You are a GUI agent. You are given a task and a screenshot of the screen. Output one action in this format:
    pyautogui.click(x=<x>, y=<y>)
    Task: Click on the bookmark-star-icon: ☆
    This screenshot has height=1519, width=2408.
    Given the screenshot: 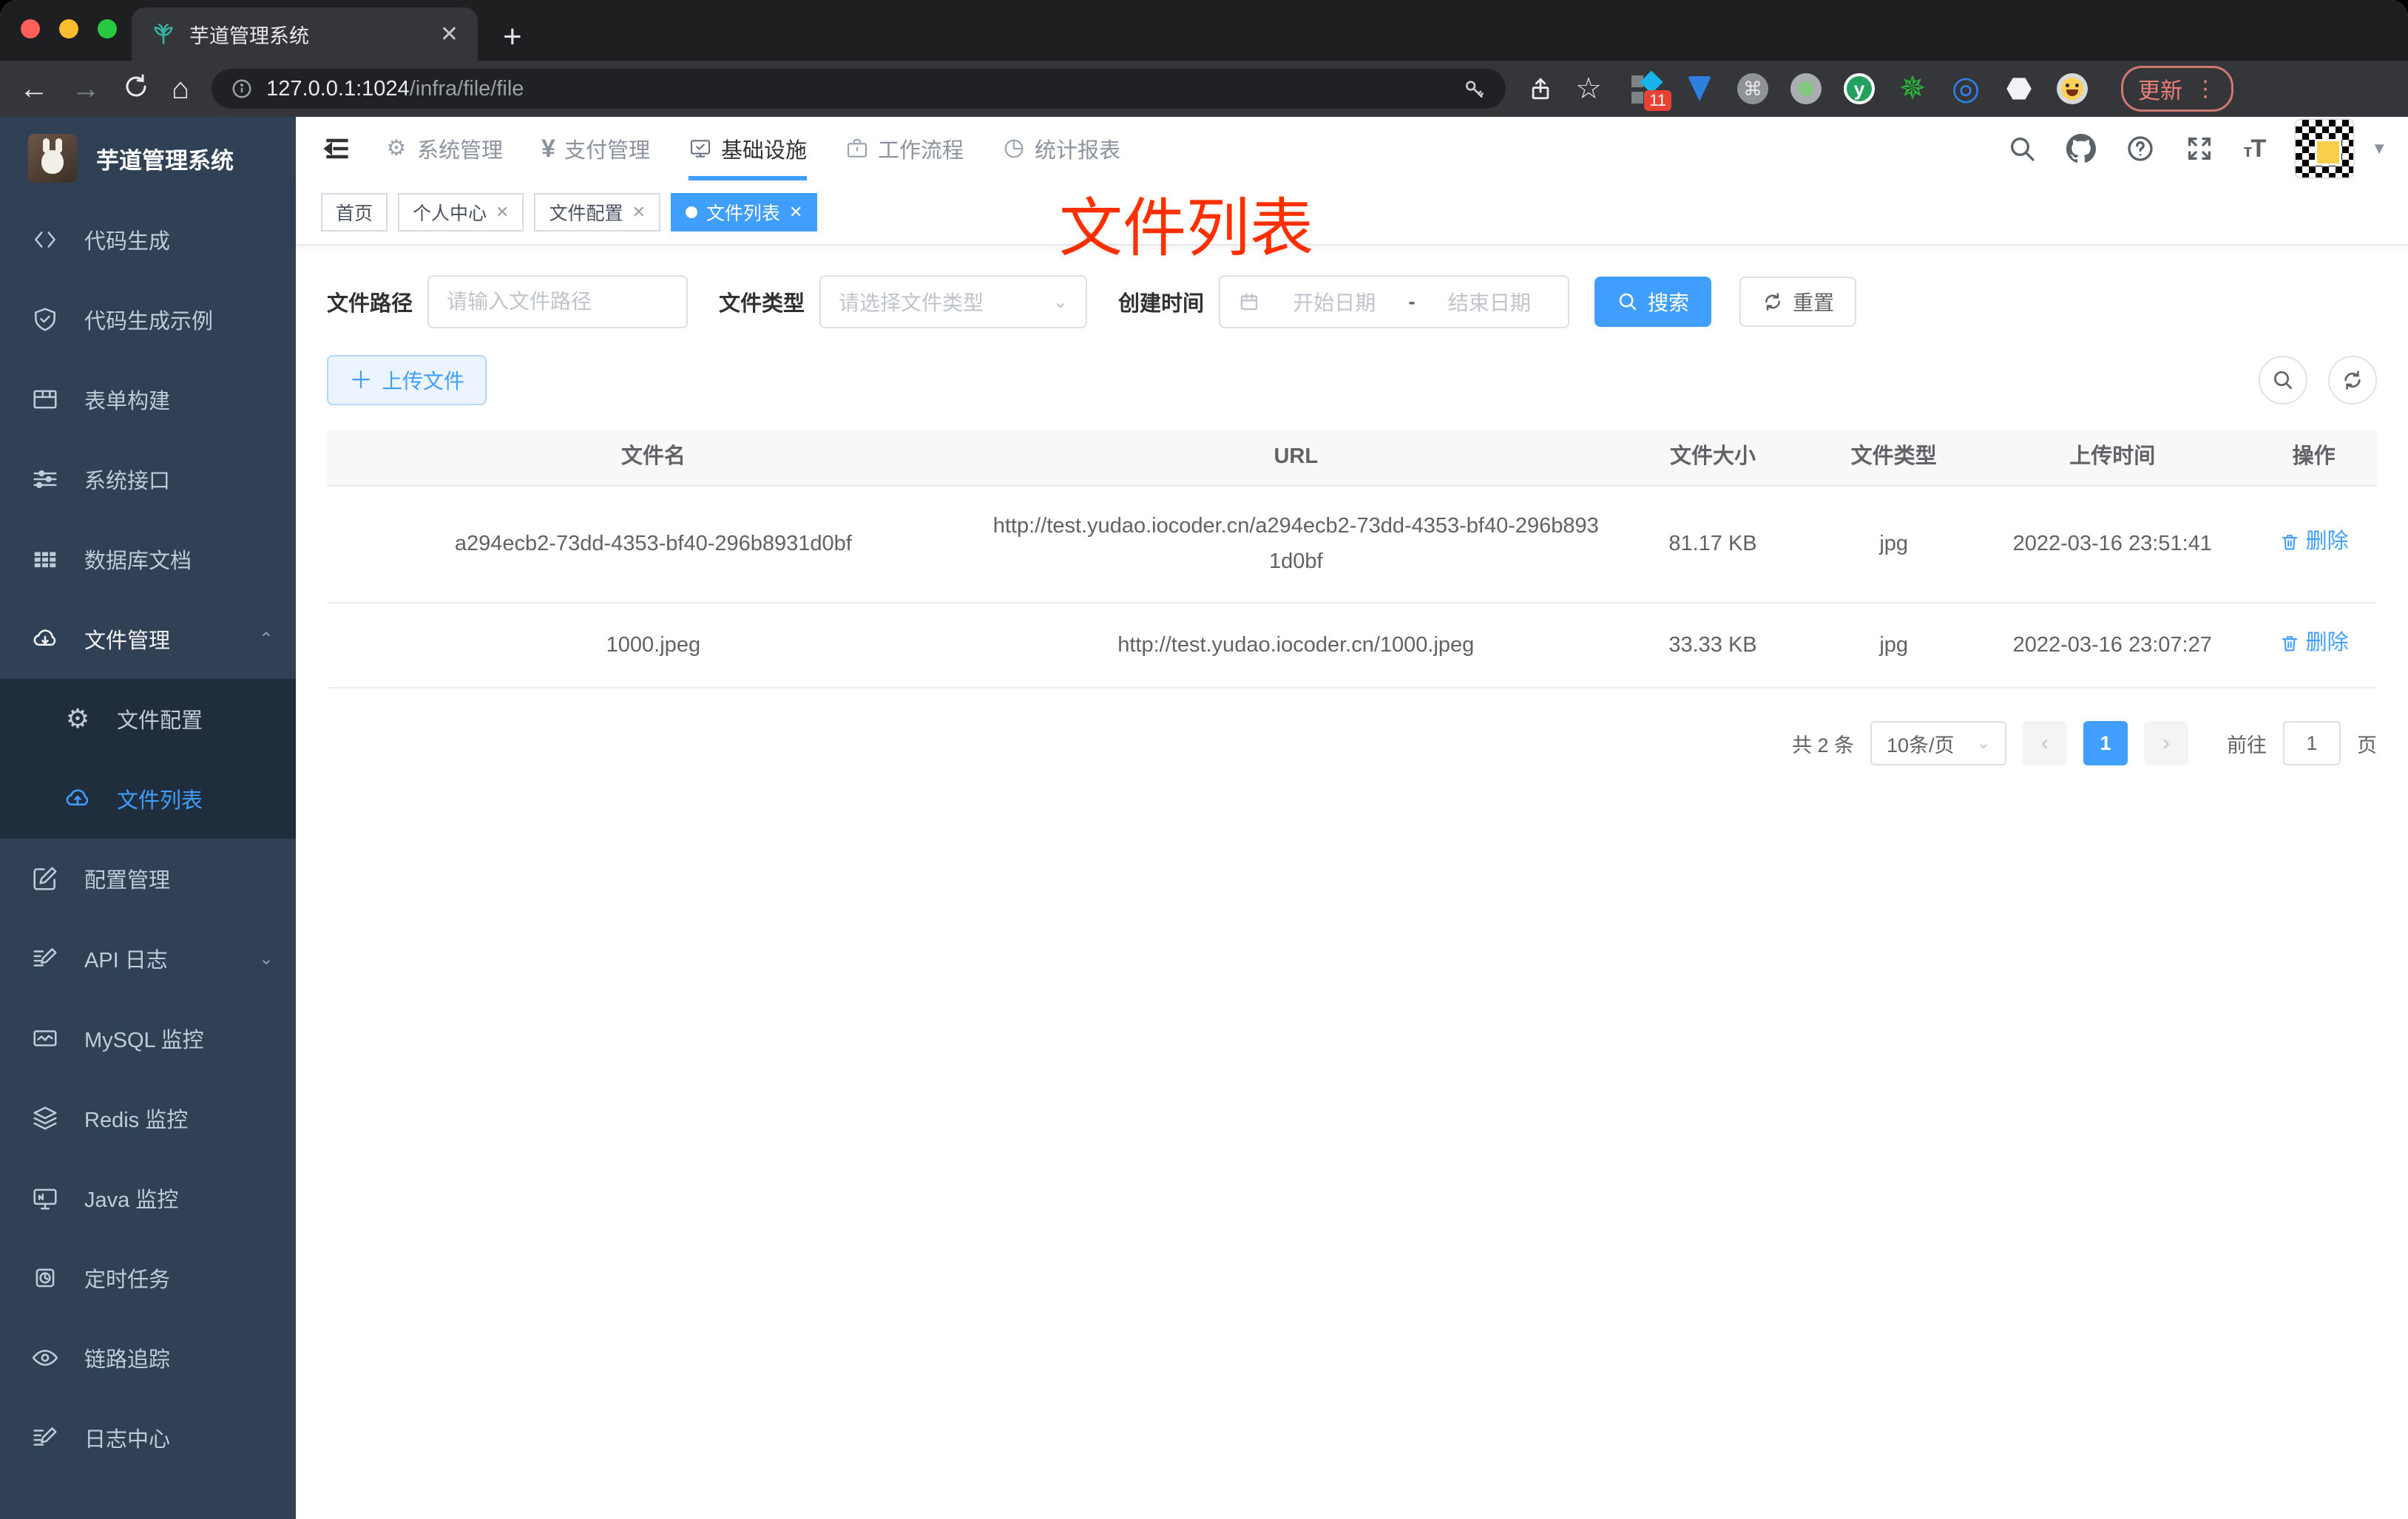 What is the action you would take?
    pyautogui.click(x=1589, y=89)
    